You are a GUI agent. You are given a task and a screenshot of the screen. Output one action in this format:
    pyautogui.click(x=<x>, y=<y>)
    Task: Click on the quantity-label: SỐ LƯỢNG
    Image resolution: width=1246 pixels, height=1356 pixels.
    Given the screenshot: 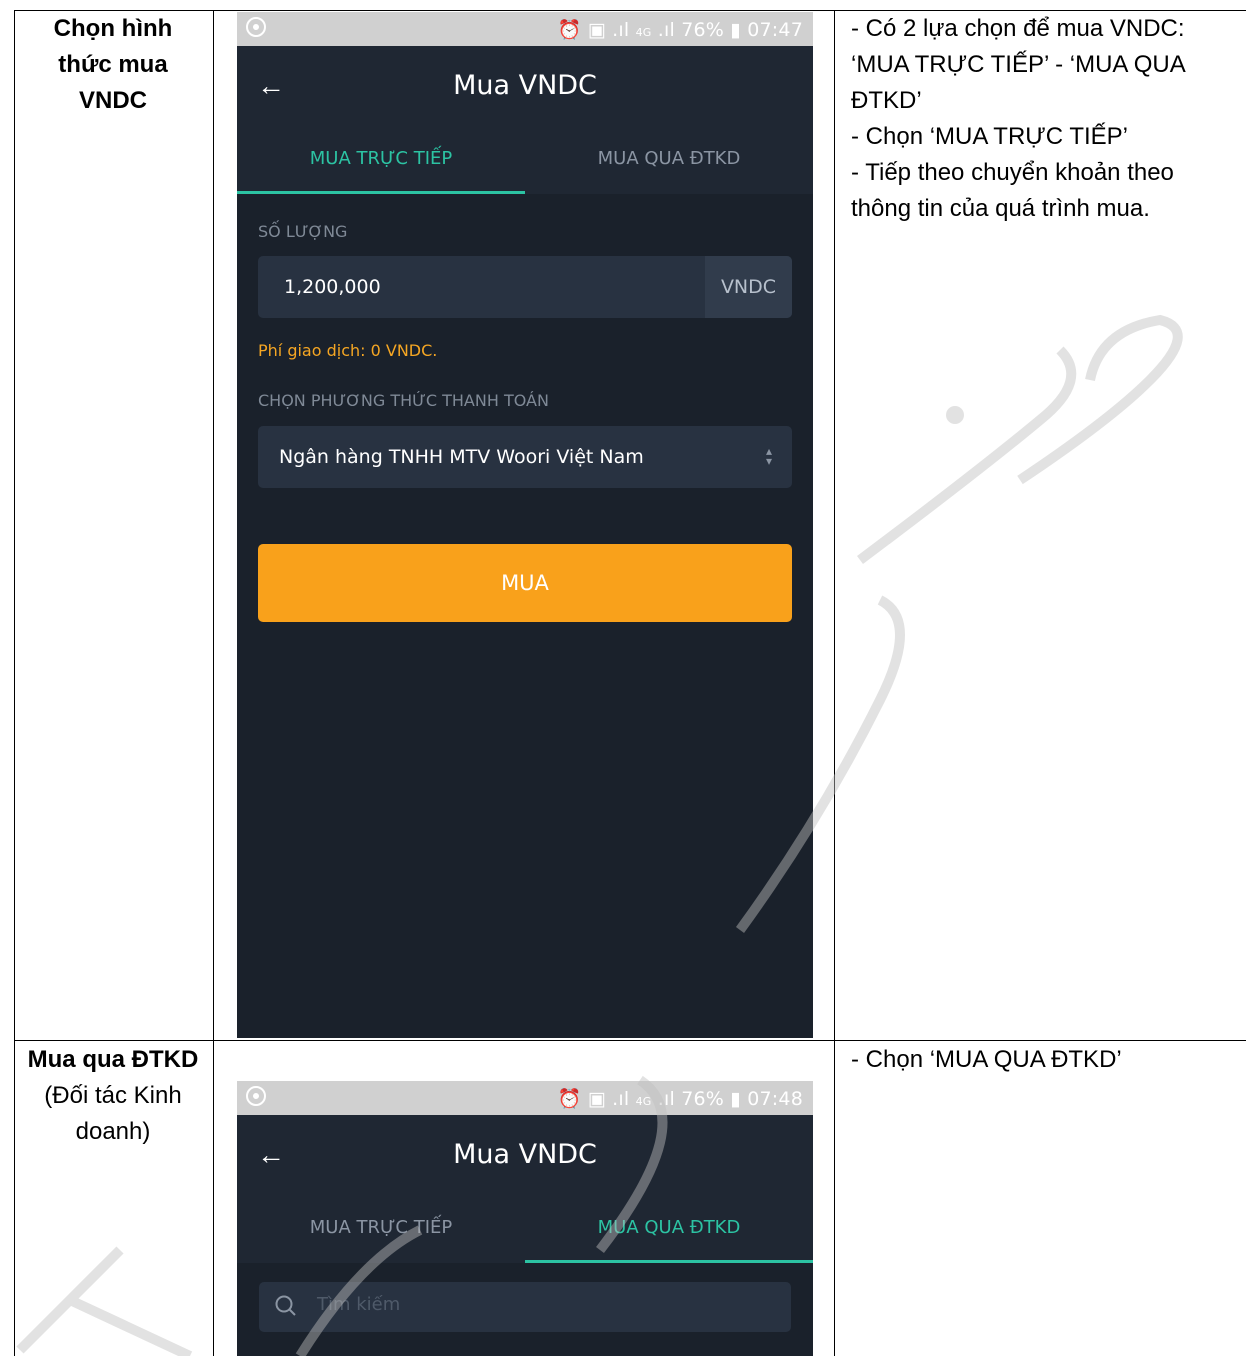 What is the action you would take?
    pyautogui.click(x=303, y=231)
    